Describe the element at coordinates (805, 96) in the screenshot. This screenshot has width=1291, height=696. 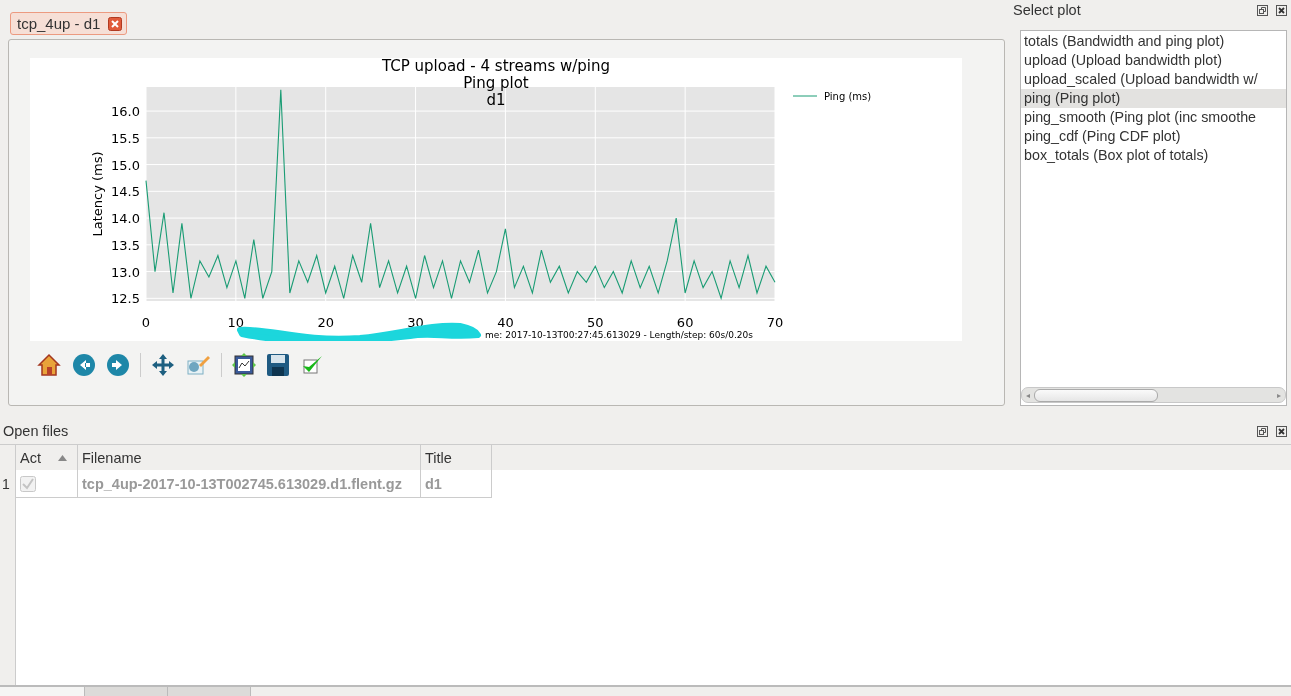
I see `legend-line` at that location.